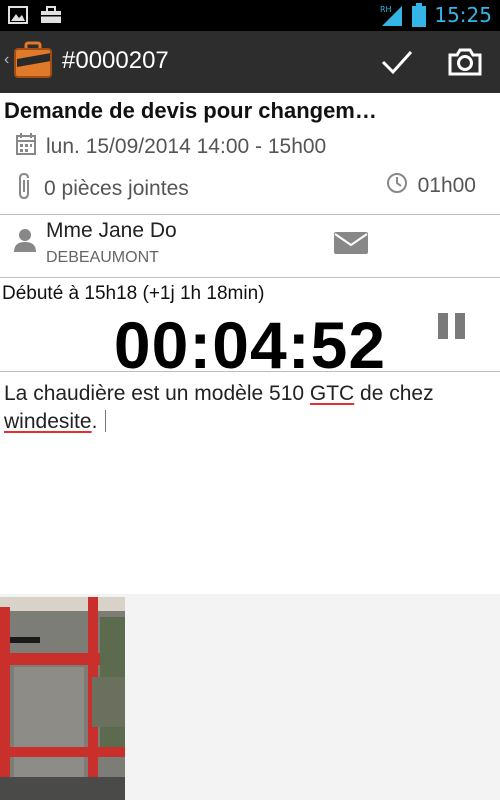  I want to click on timer-started-text: Débuté à 15h18 (+1j 1h 18min), so click(133, 293).